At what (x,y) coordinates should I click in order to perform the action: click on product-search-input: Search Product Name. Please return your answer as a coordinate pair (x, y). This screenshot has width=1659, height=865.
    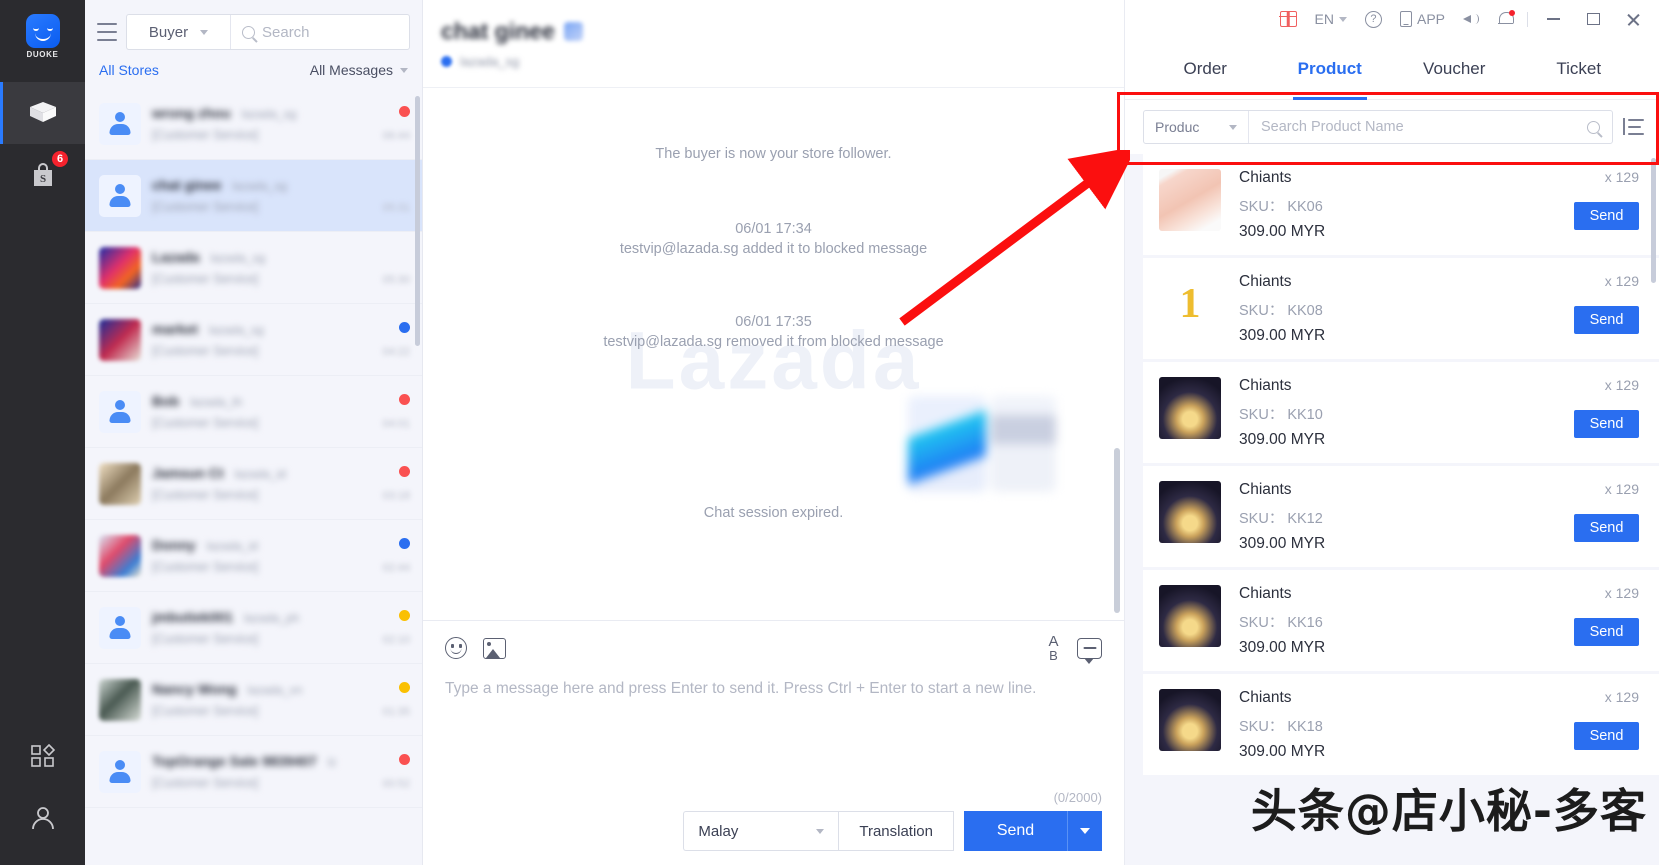
    Looking at the image, I should click on (1430, 127).